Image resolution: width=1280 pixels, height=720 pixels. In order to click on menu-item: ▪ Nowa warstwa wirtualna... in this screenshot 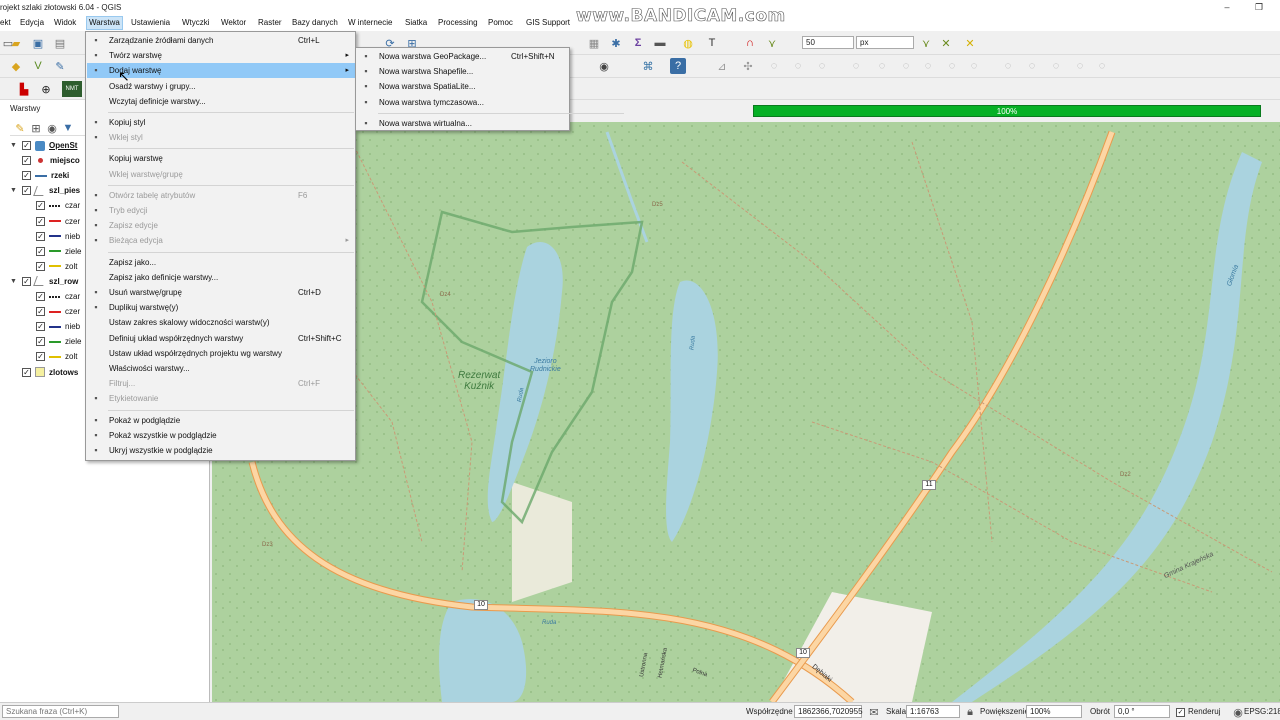, I will do `click(463, 123)`.